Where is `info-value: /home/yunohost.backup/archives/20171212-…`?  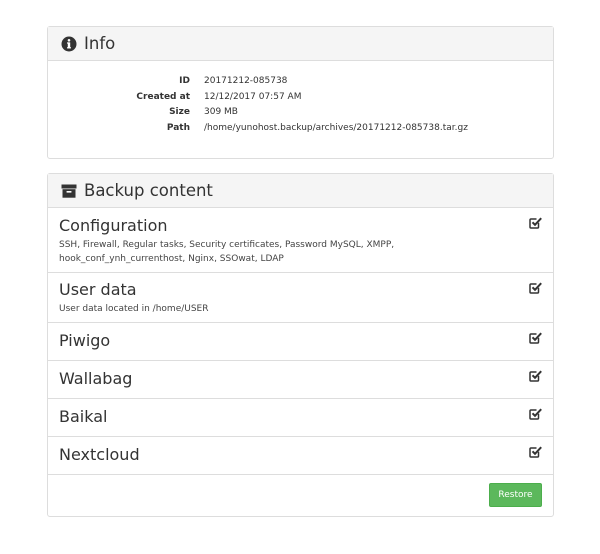
info-value: /home/yunohost.backup/archives/20171212-… is located at coordinates (336, 127).